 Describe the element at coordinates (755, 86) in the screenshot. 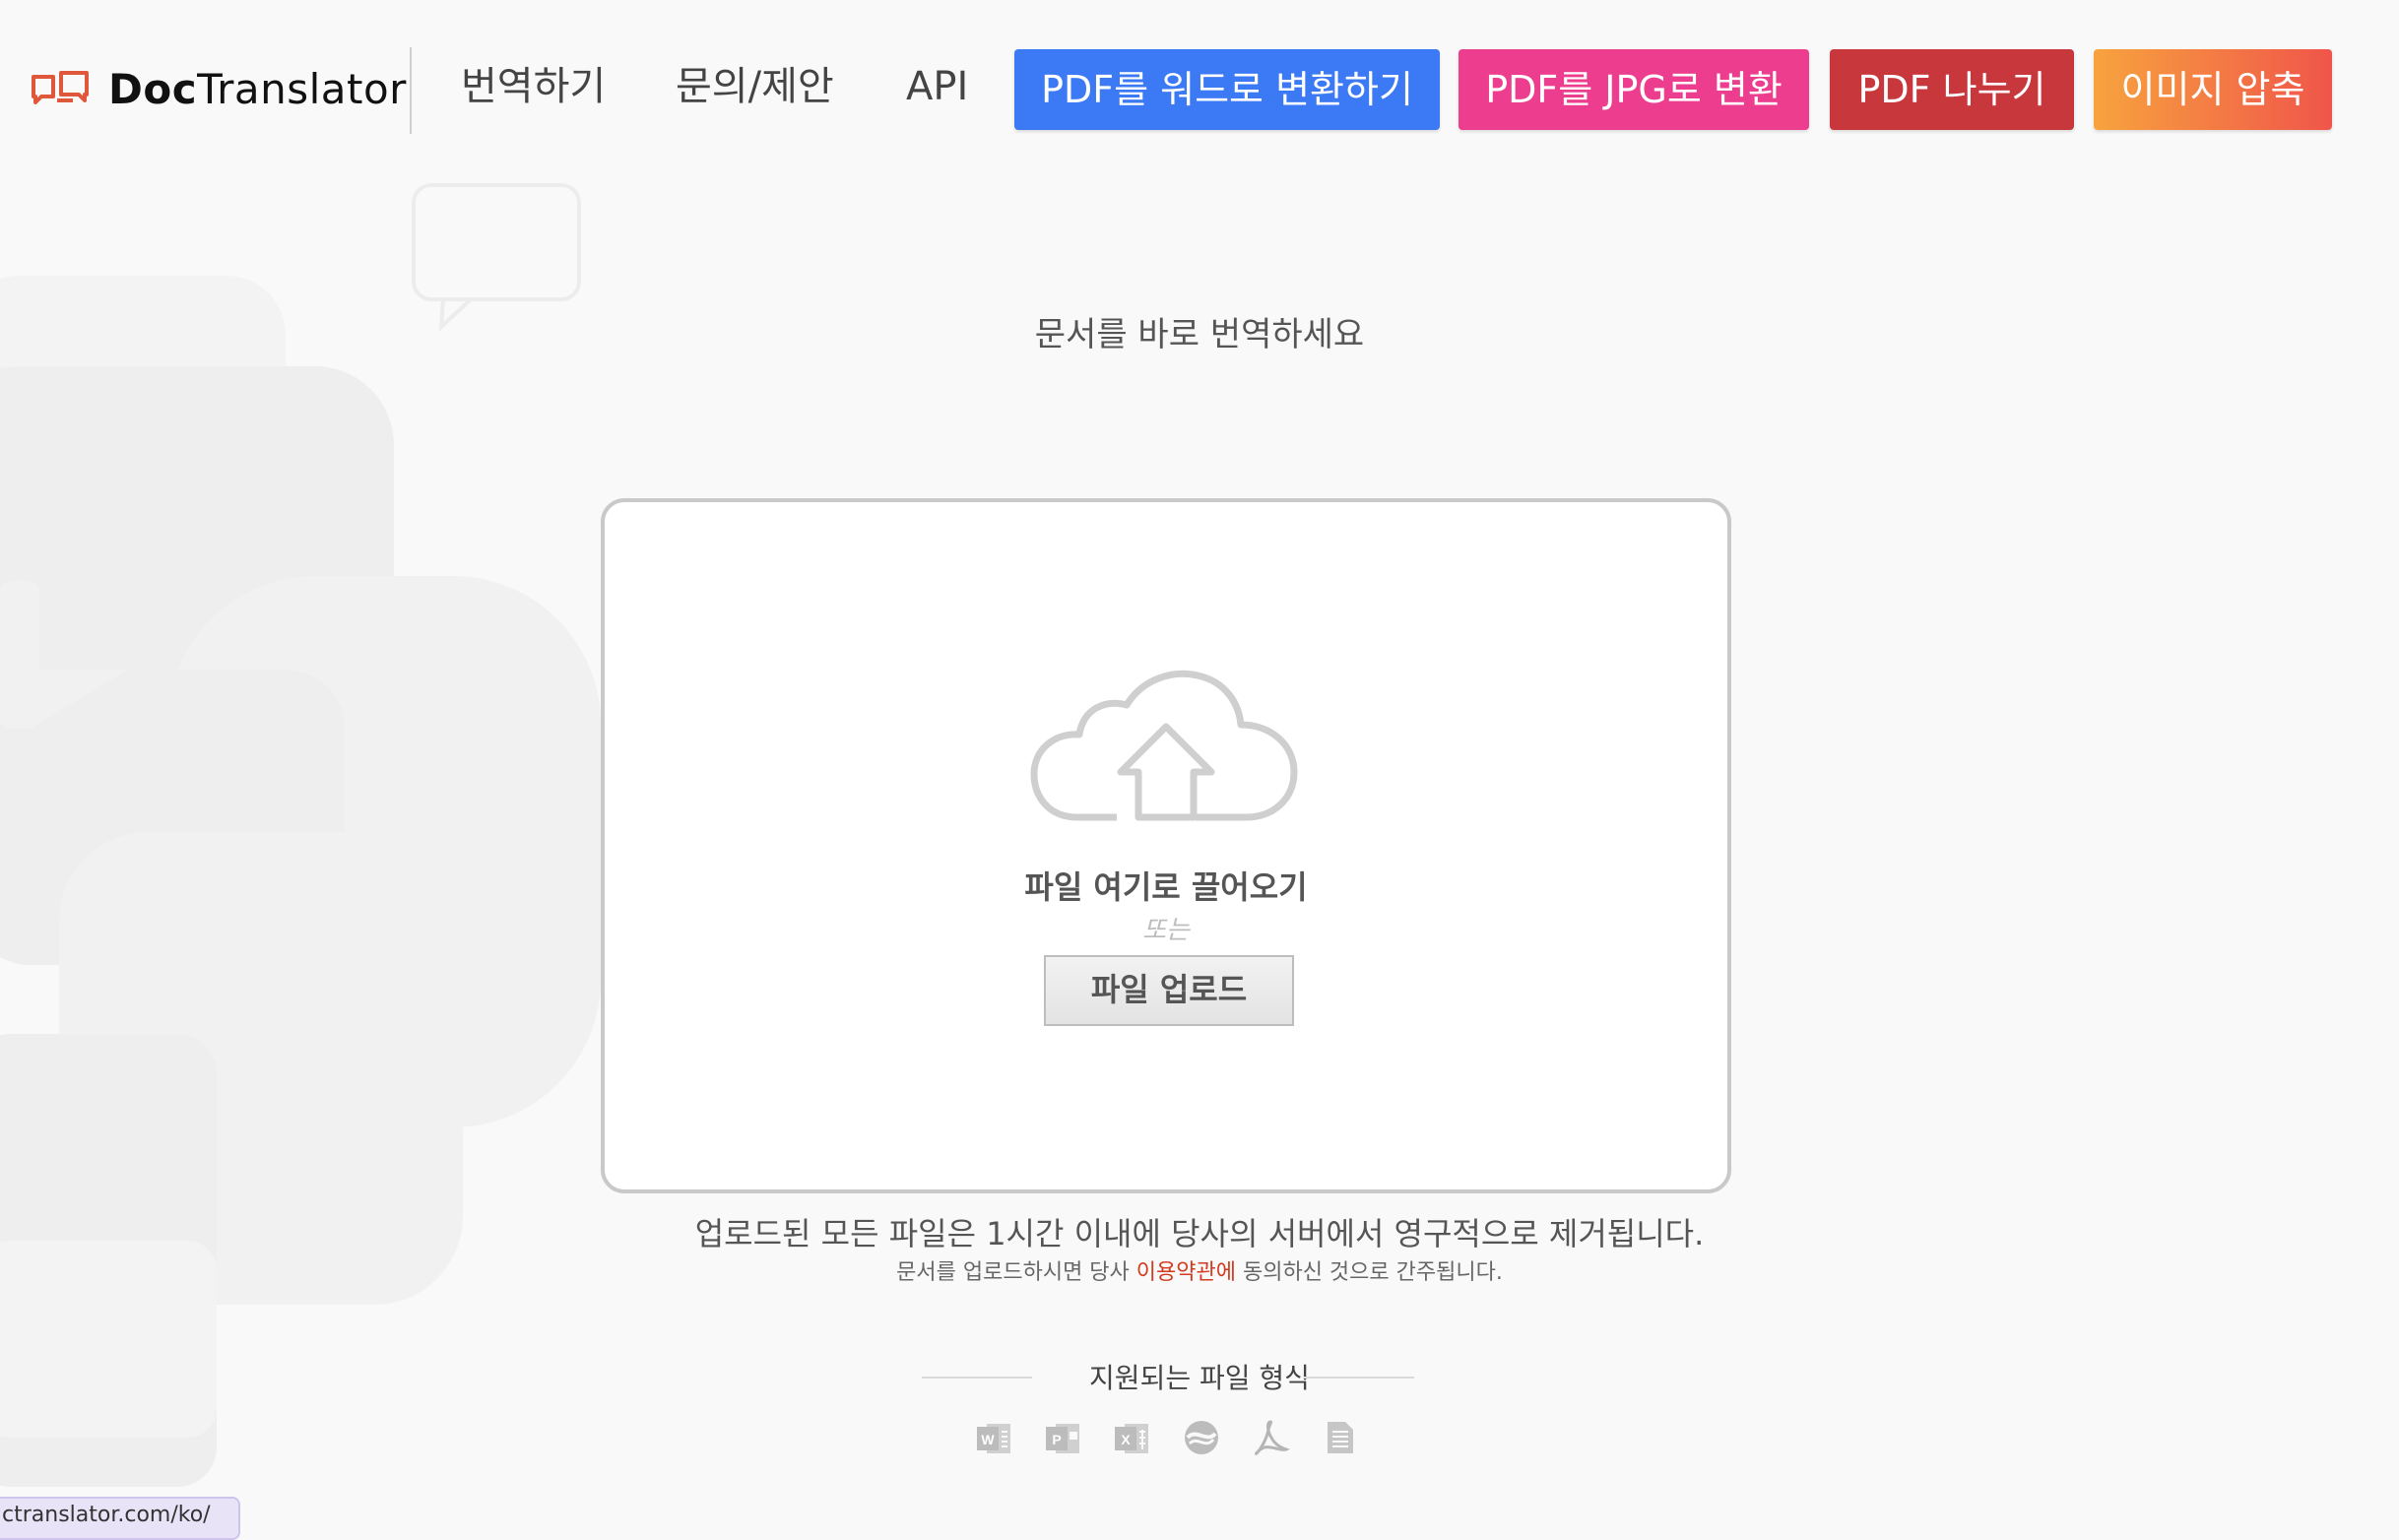

I see `nav-contact-link: 문의/제안` at that location.